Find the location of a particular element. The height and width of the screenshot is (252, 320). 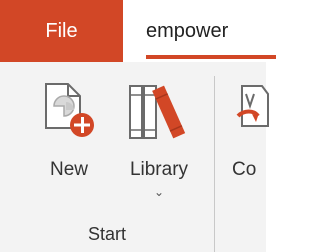

active-tab-indicator is located at coordinates (211, 57).